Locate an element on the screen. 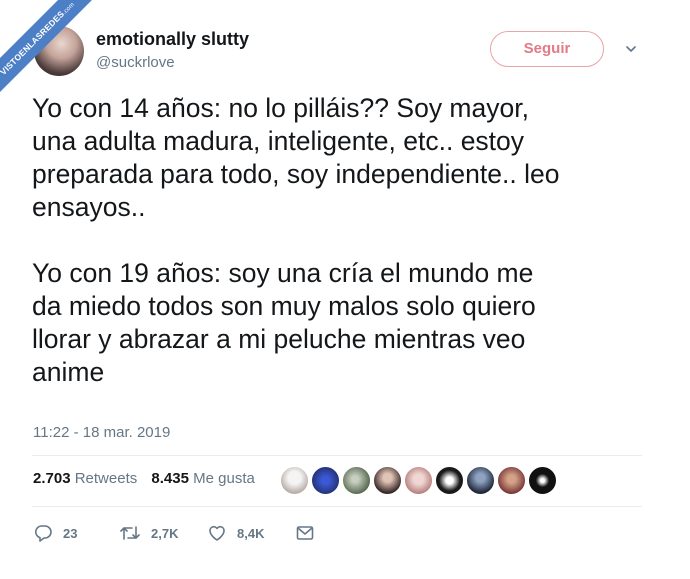  likes-label: Me gusta is located at coordinates (224, 478).